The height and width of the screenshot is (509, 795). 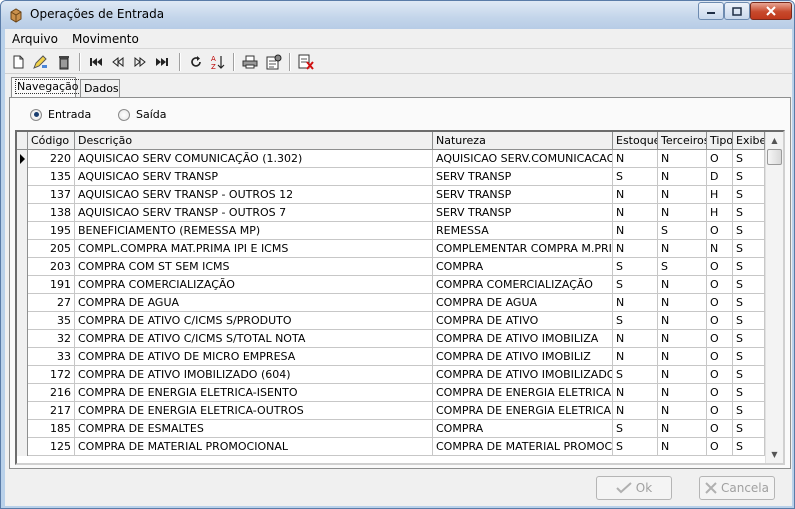 What do you see at coordinates (682, 231) in the screenshot?
I see `cell-terceiros: S` at bounding box center [682, 231].